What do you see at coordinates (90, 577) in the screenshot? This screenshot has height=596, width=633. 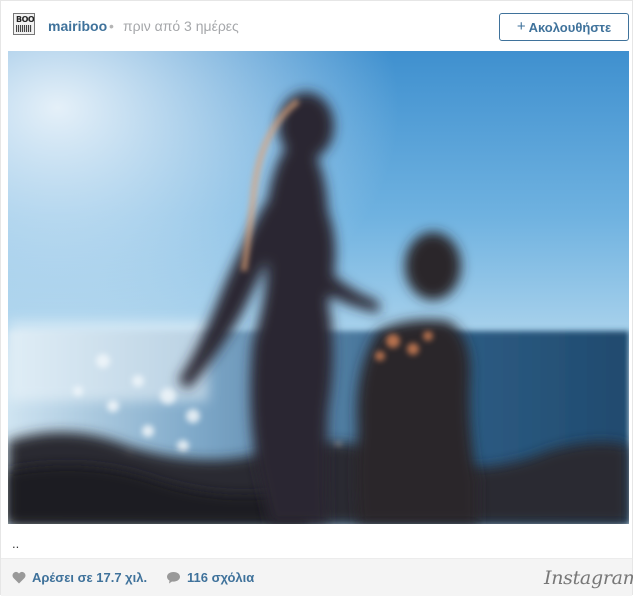 I see `likes-count: Αρέσει σε 17.7 χιλ.` at bounding box center [90, 577].